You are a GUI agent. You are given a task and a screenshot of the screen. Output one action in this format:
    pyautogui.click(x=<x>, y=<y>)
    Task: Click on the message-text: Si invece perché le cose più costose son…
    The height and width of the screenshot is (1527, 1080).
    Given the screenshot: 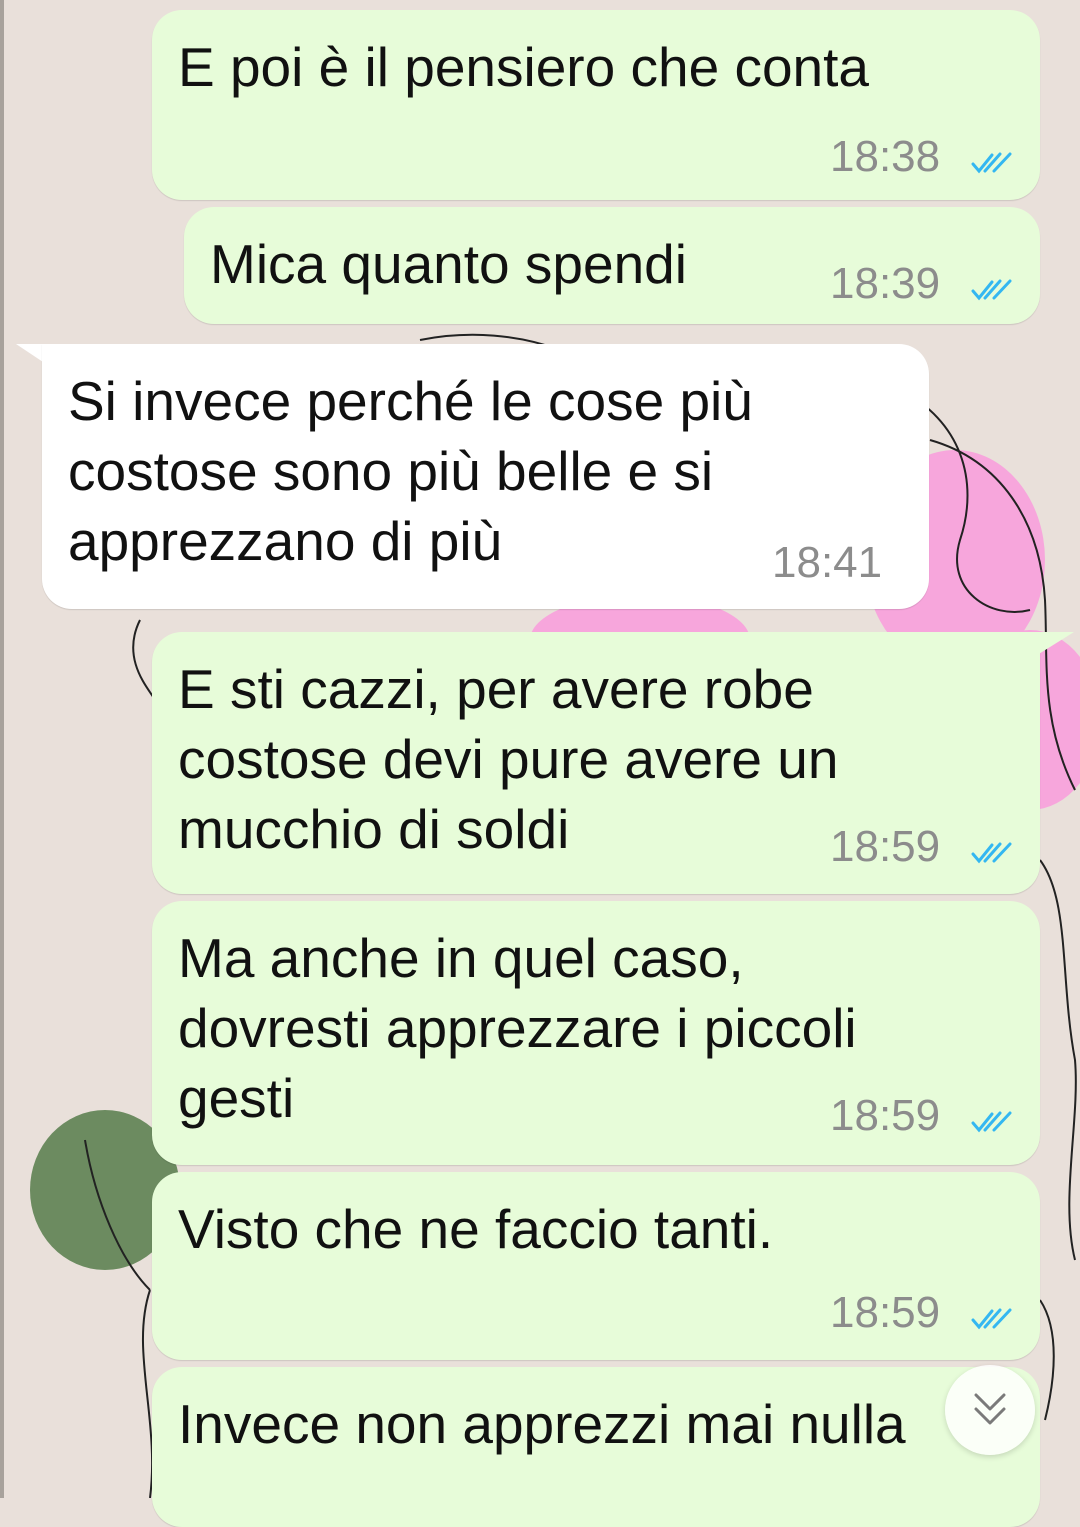 What is the action you would take?
    pyautogui.click(x=410, y=471)
    